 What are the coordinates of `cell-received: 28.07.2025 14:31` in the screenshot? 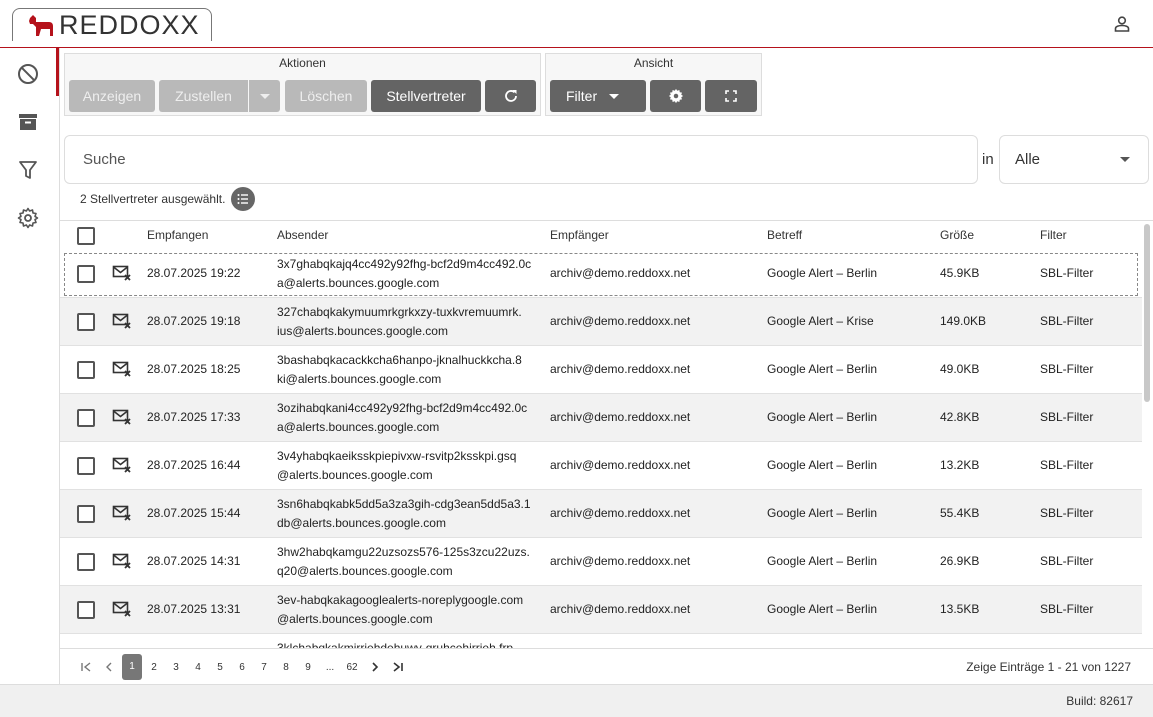 It's located at (194, 561).